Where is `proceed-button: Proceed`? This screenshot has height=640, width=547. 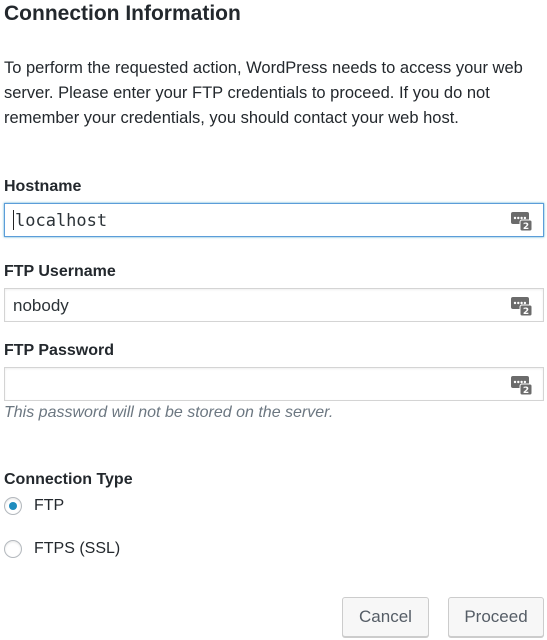
proceed-button: Proceed is located at coordinates (496, 617).